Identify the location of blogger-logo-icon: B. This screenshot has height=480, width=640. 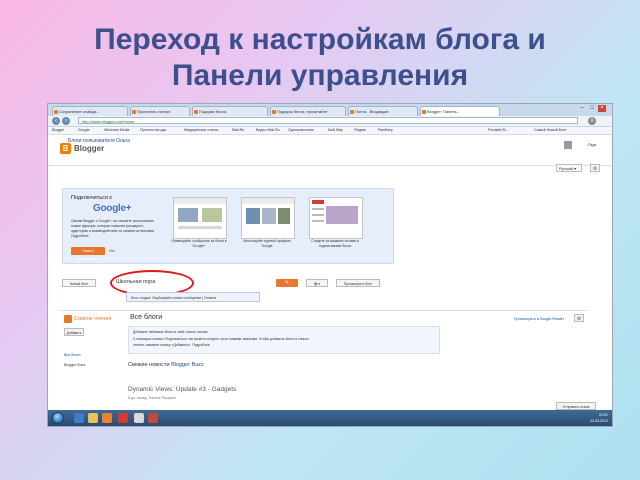
(65, 148).